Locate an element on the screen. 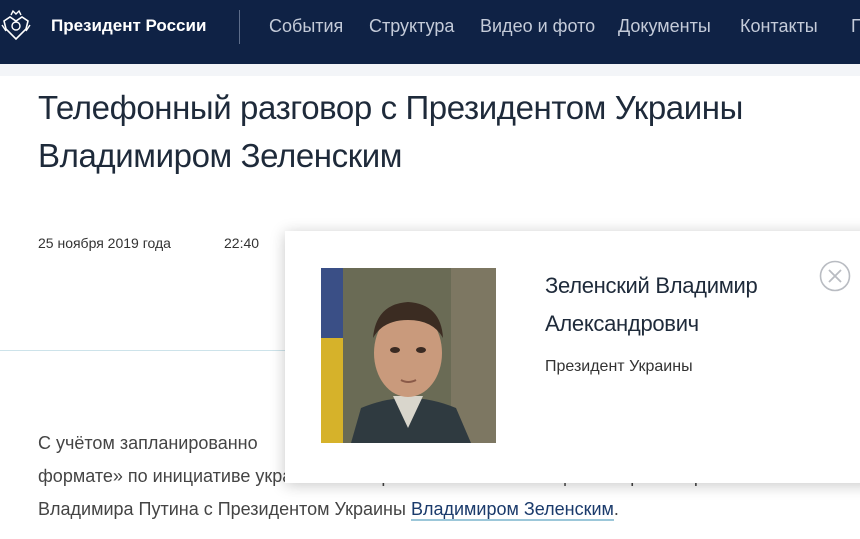 This screenshot has height=539, width=860. nav-item-truncated: П is located at coordinates (855, 27).